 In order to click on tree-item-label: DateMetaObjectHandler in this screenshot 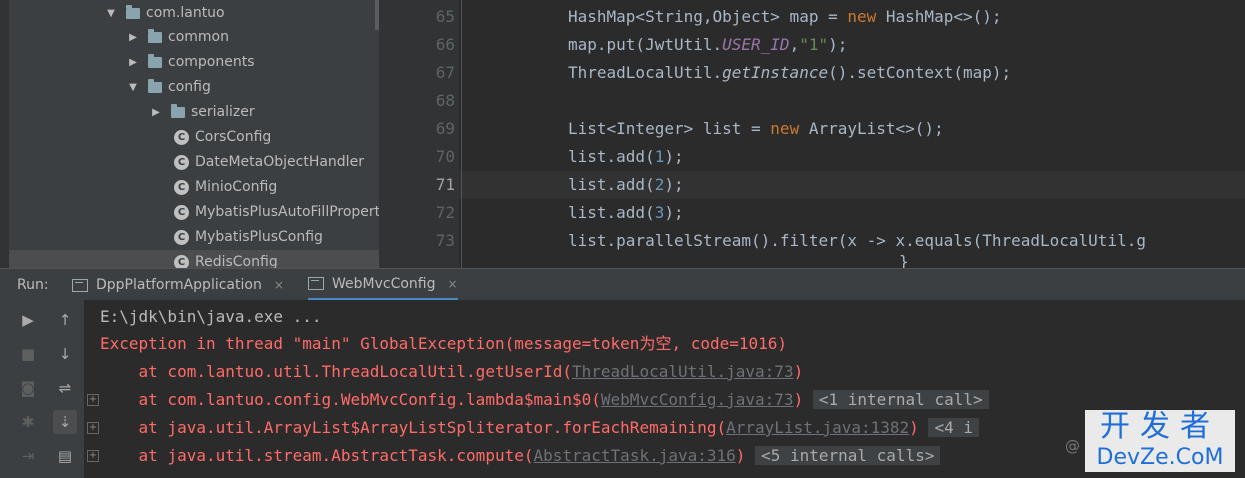, I will do `click(279, 162)`.